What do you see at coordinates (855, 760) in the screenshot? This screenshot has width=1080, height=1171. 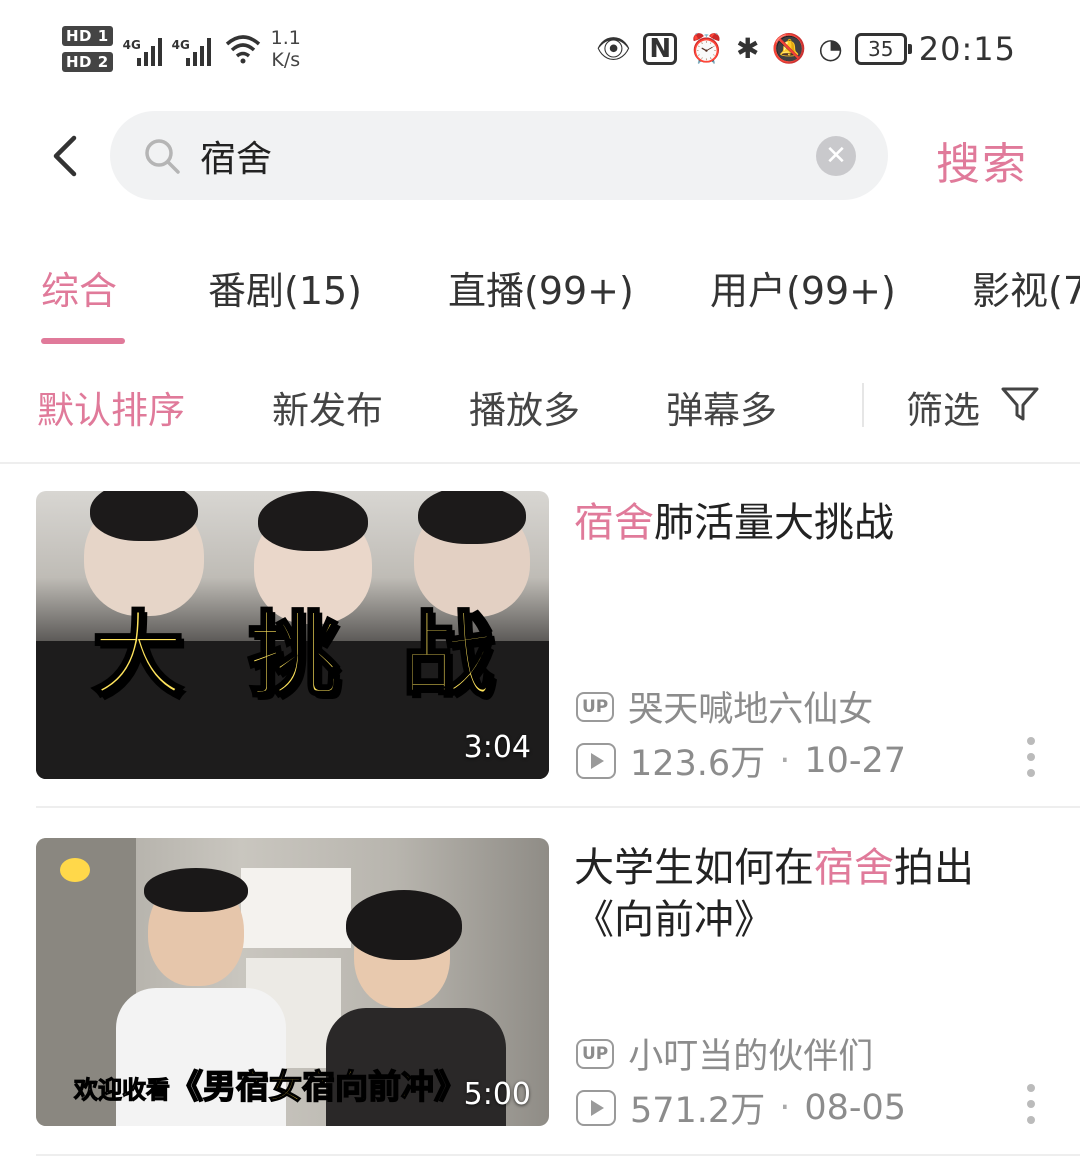 I see `publish-date: 10-27` at bounding box center [855, 760].